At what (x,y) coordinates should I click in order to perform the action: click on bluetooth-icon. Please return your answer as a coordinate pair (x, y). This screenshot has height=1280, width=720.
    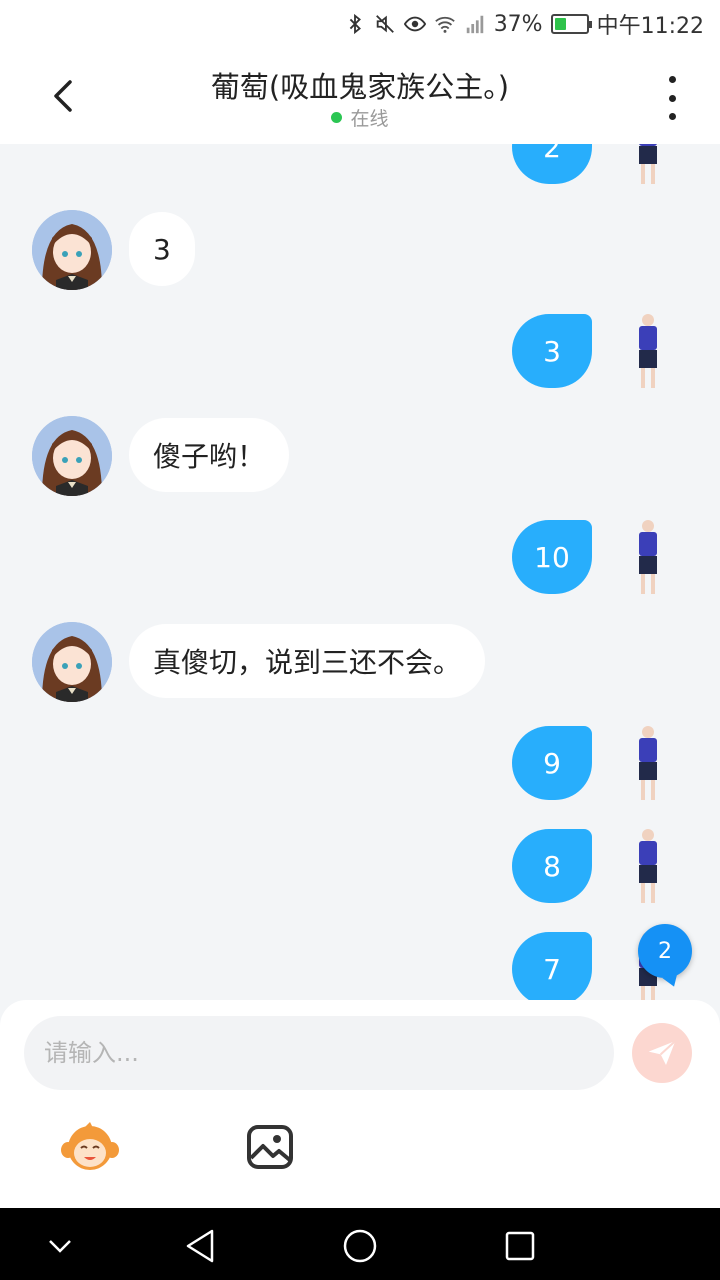
    Looking at the image, I should click on (355, 24).